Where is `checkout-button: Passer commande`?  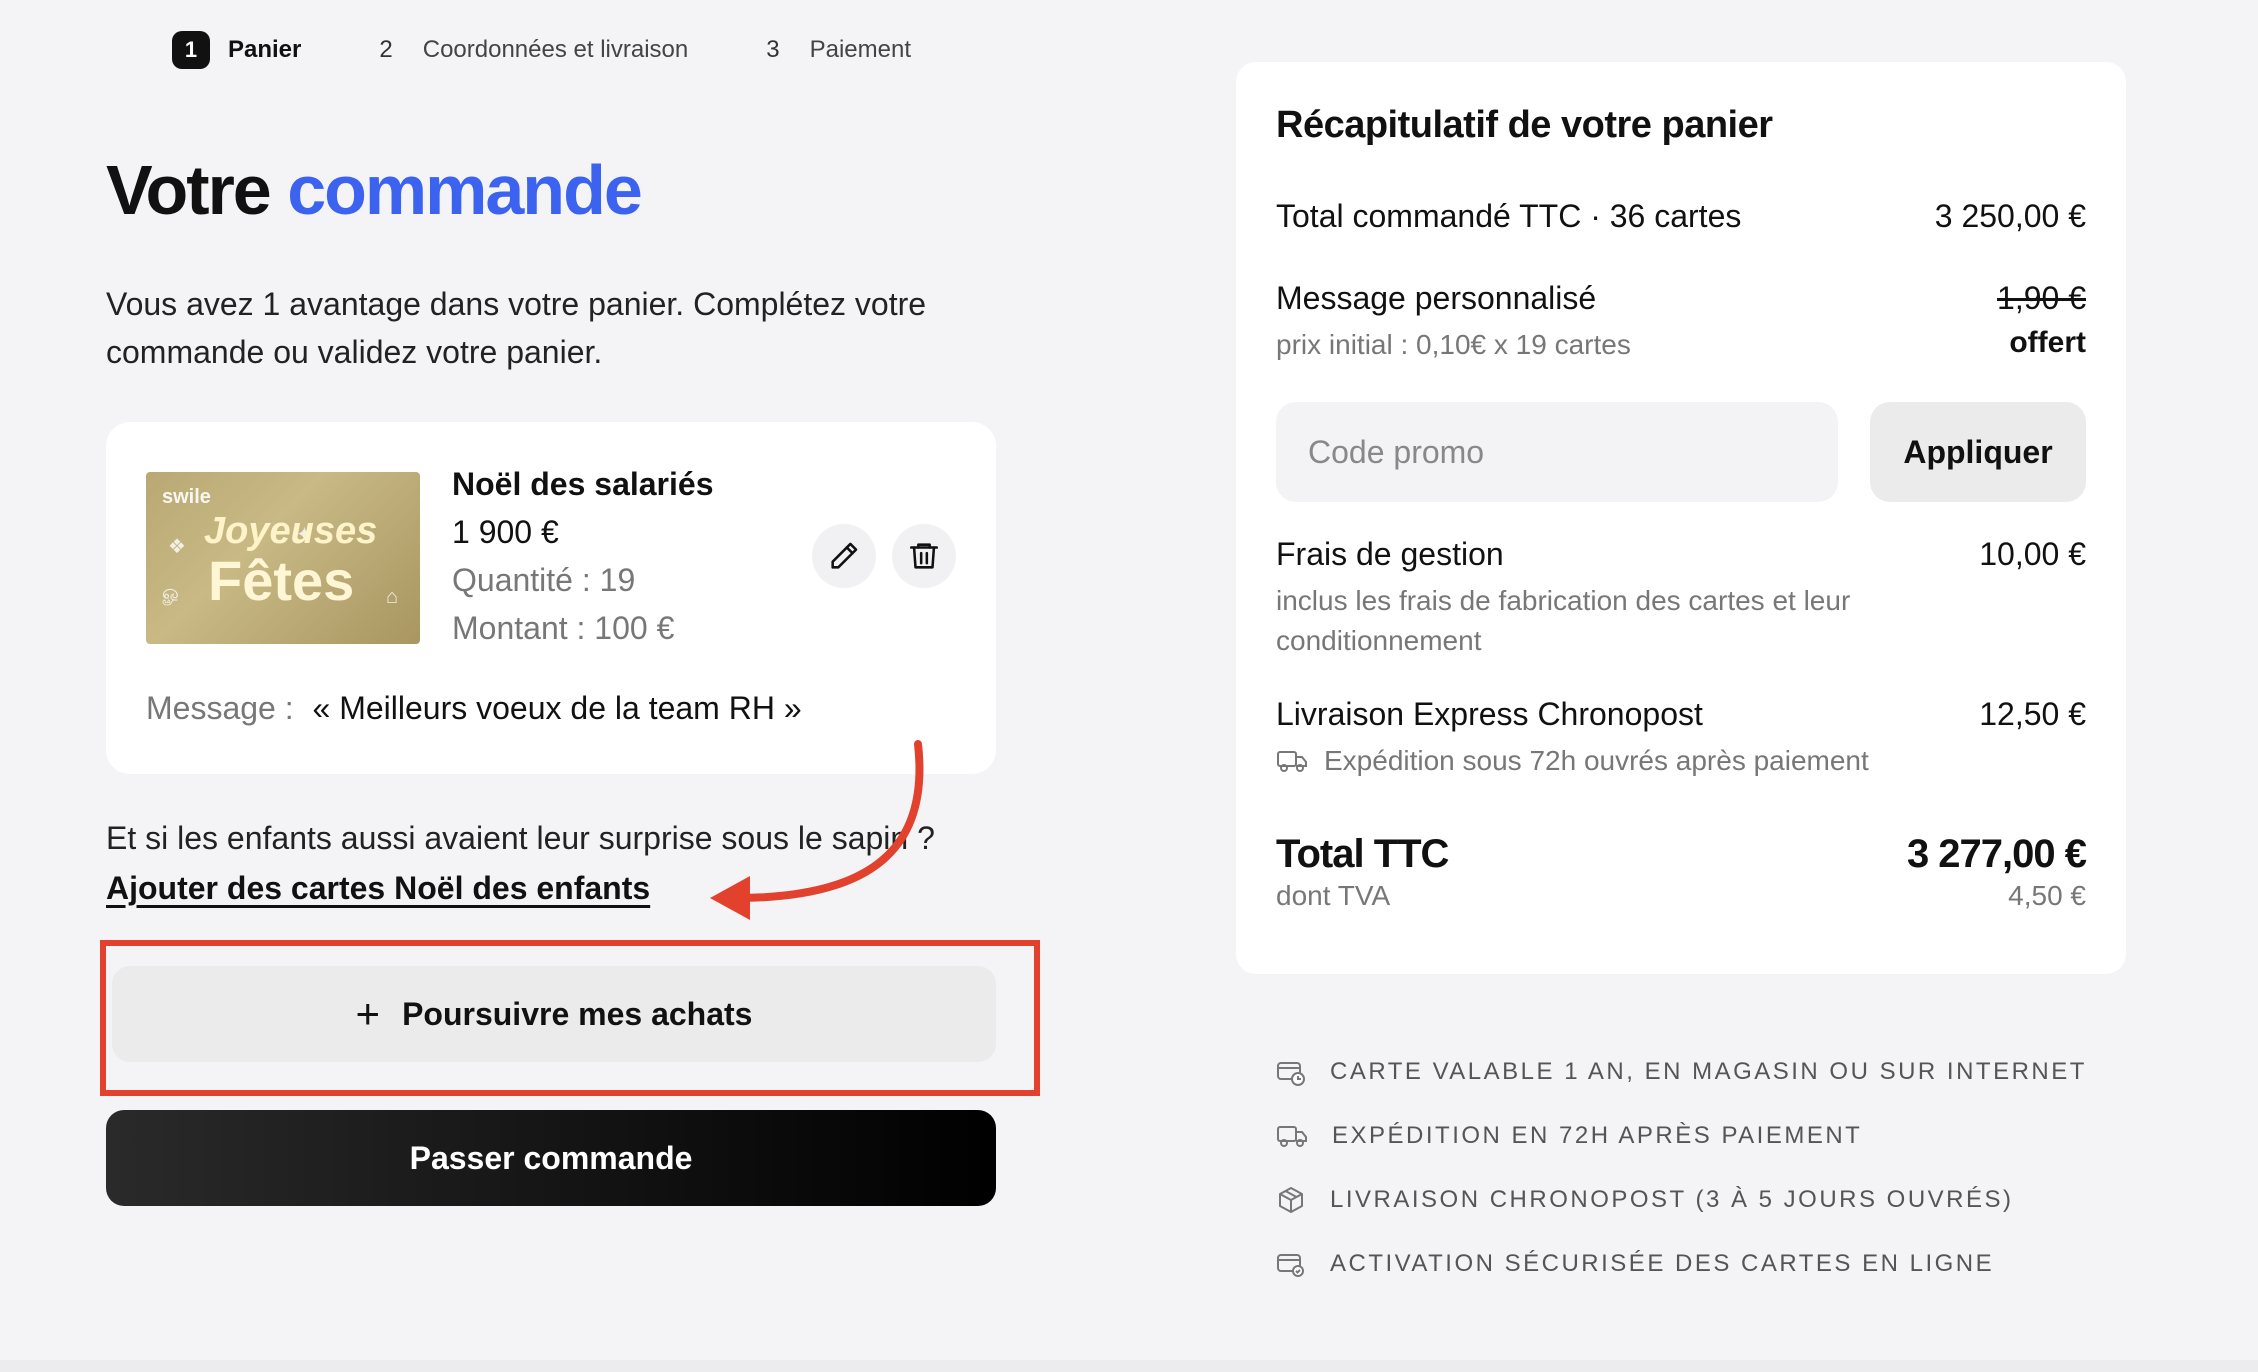 checkout-button: Passer commande is located at coordinates (551, 1158).